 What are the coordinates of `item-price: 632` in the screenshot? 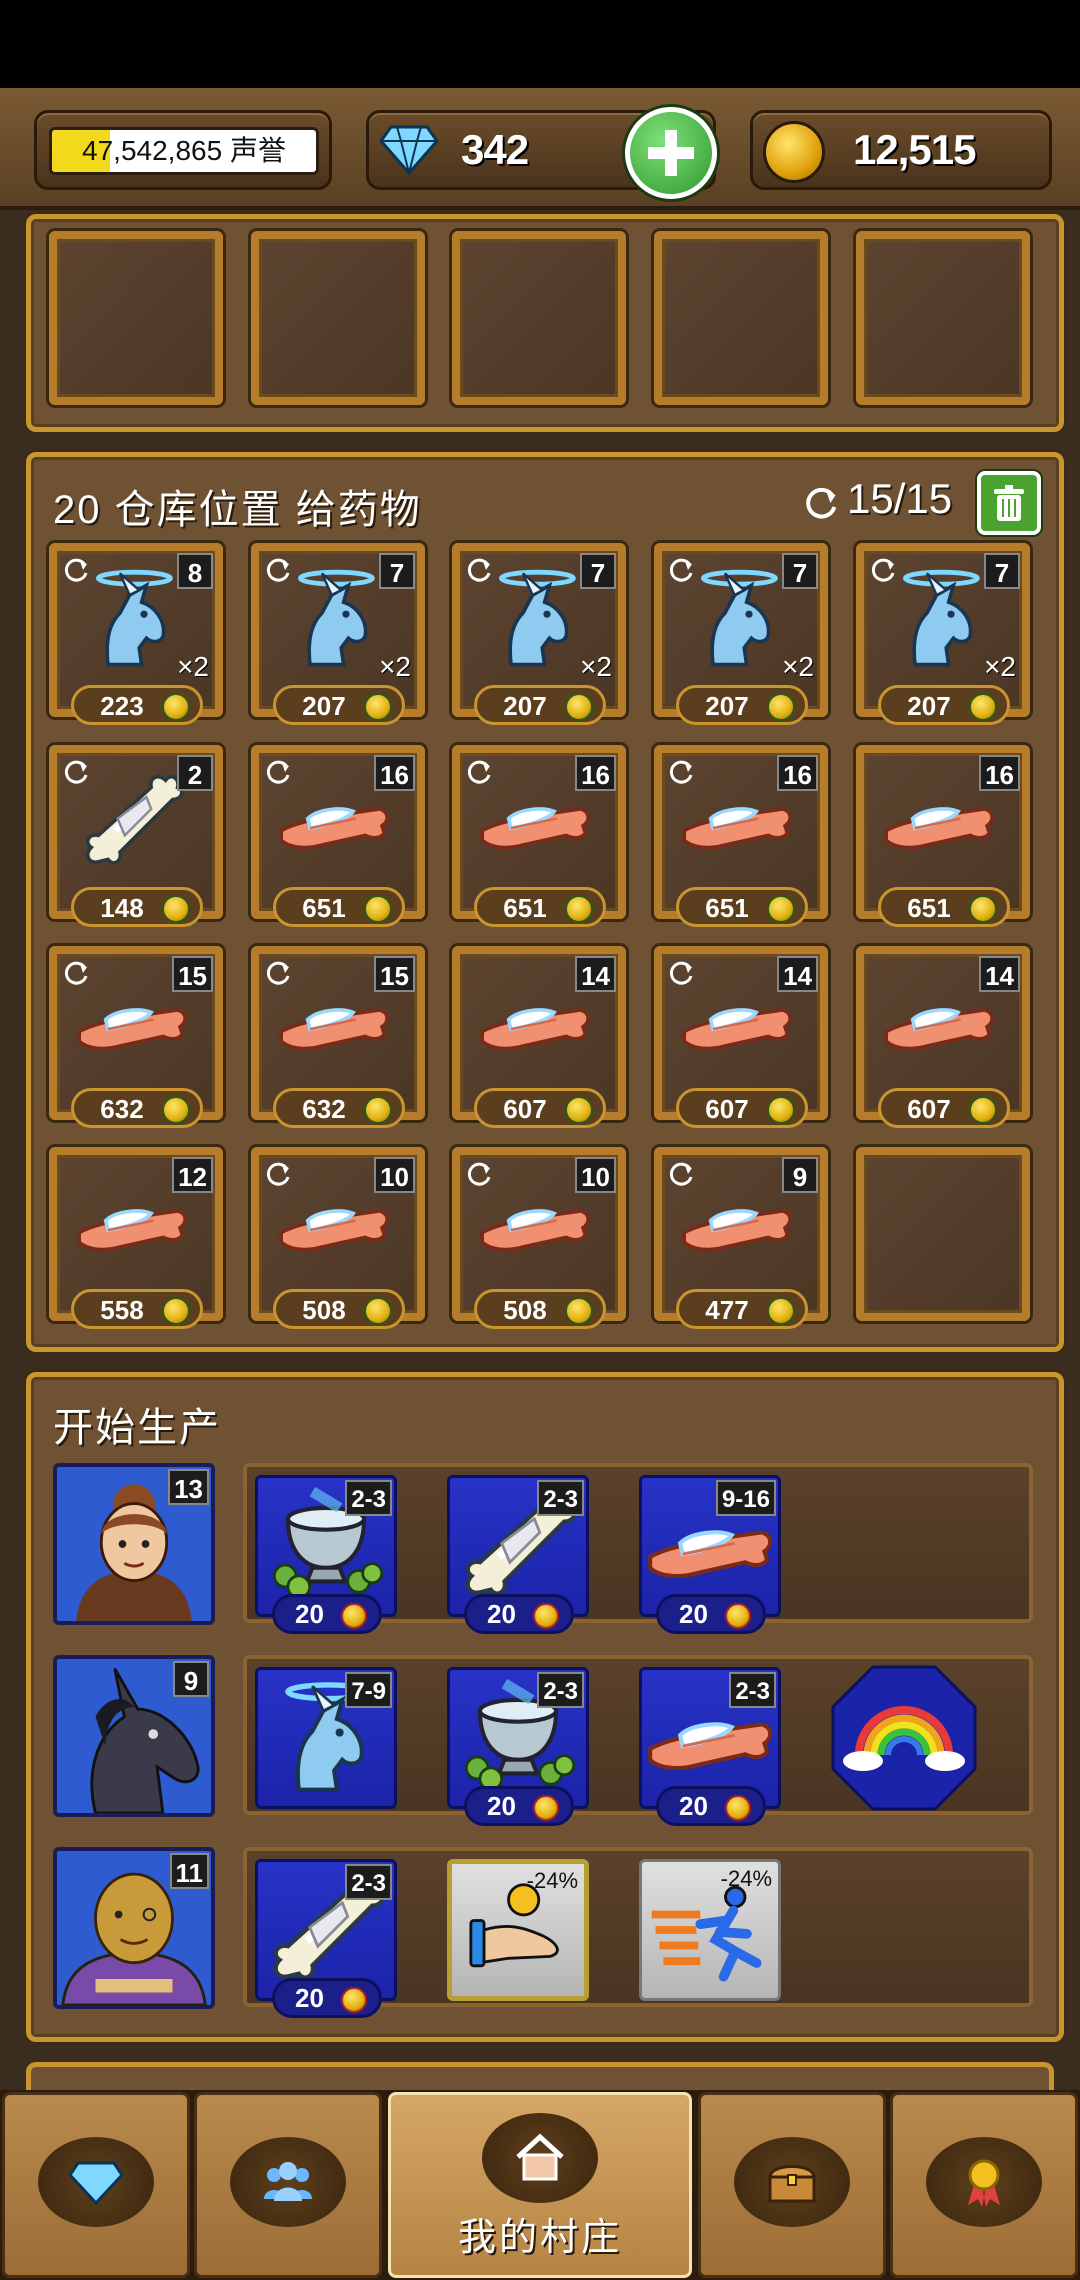 It's located at (137, 1108).